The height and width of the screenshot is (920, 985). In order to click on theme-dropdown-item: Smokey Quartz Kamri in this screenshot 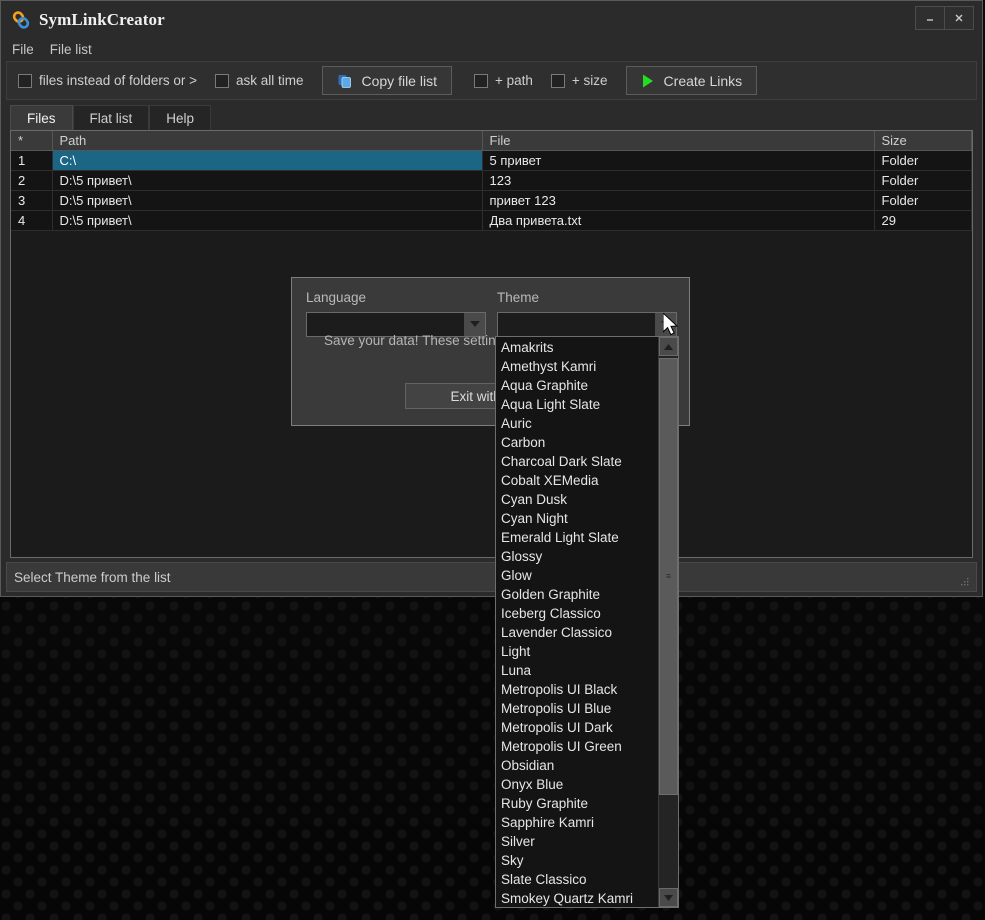, I will do `click(577, 898)`.